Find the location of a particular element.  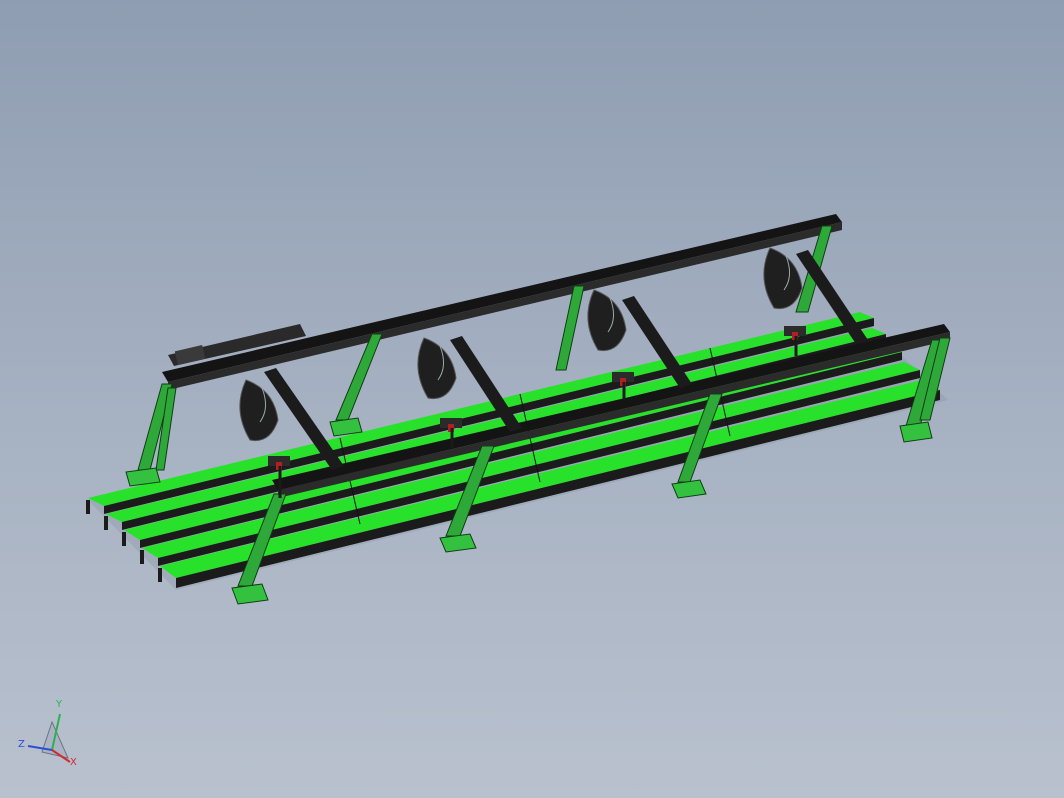

triad-graphic is located at coordinates (49, 738).